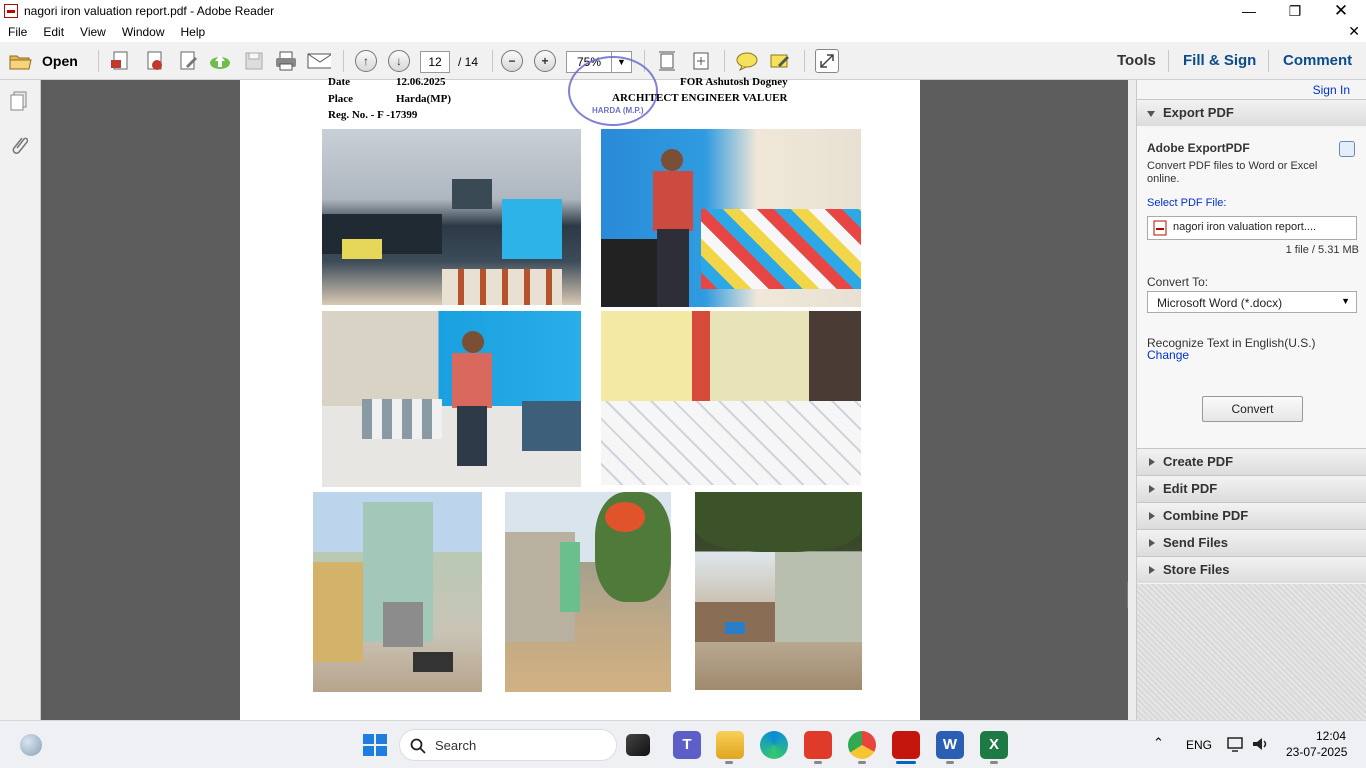  What do you see at coordinates (468, 62) in the screenshot?
I see `page-total: / 14` at bounding box center [468, 62].